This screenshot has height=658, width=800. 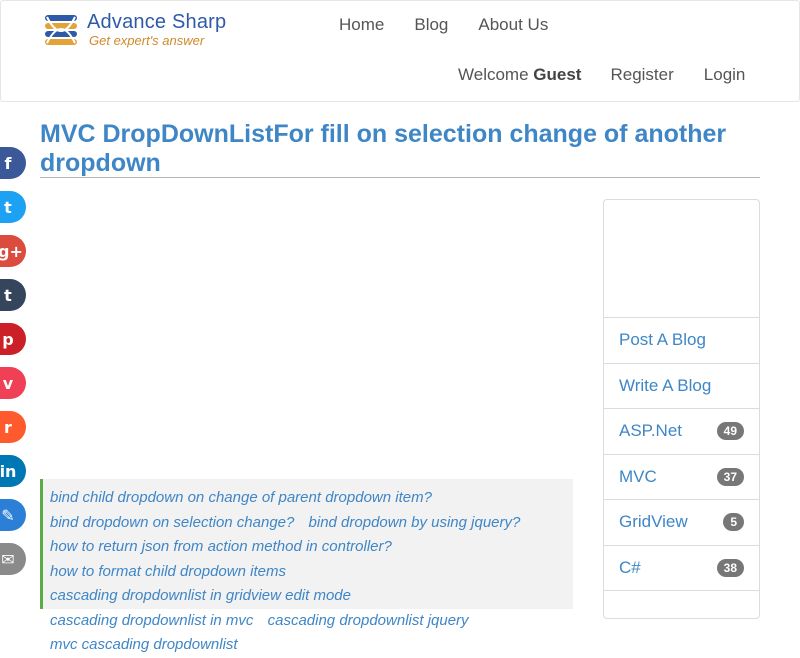 I want to click on sidebar-item-label: ASP.Net, so click(x=651, y=431).